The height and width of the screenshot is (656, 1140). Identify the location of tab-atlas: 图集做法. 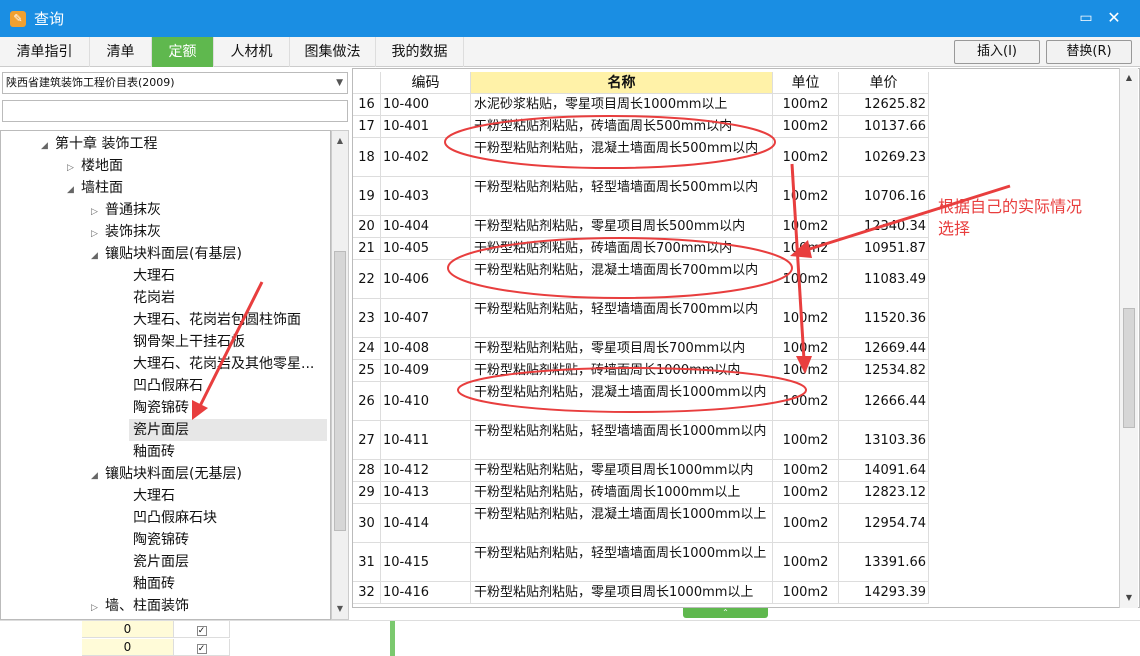
(333, 52).